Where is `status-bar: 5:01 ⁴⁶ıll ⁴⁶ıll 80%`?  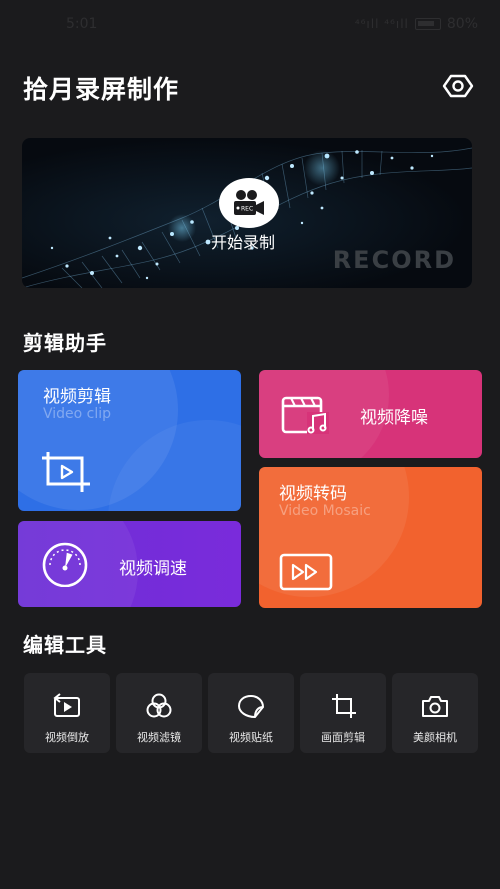 status-bar: 5:01 ⁴⁶ıll ⁴⁶ıll 80% is located at coordinates (250, 25).